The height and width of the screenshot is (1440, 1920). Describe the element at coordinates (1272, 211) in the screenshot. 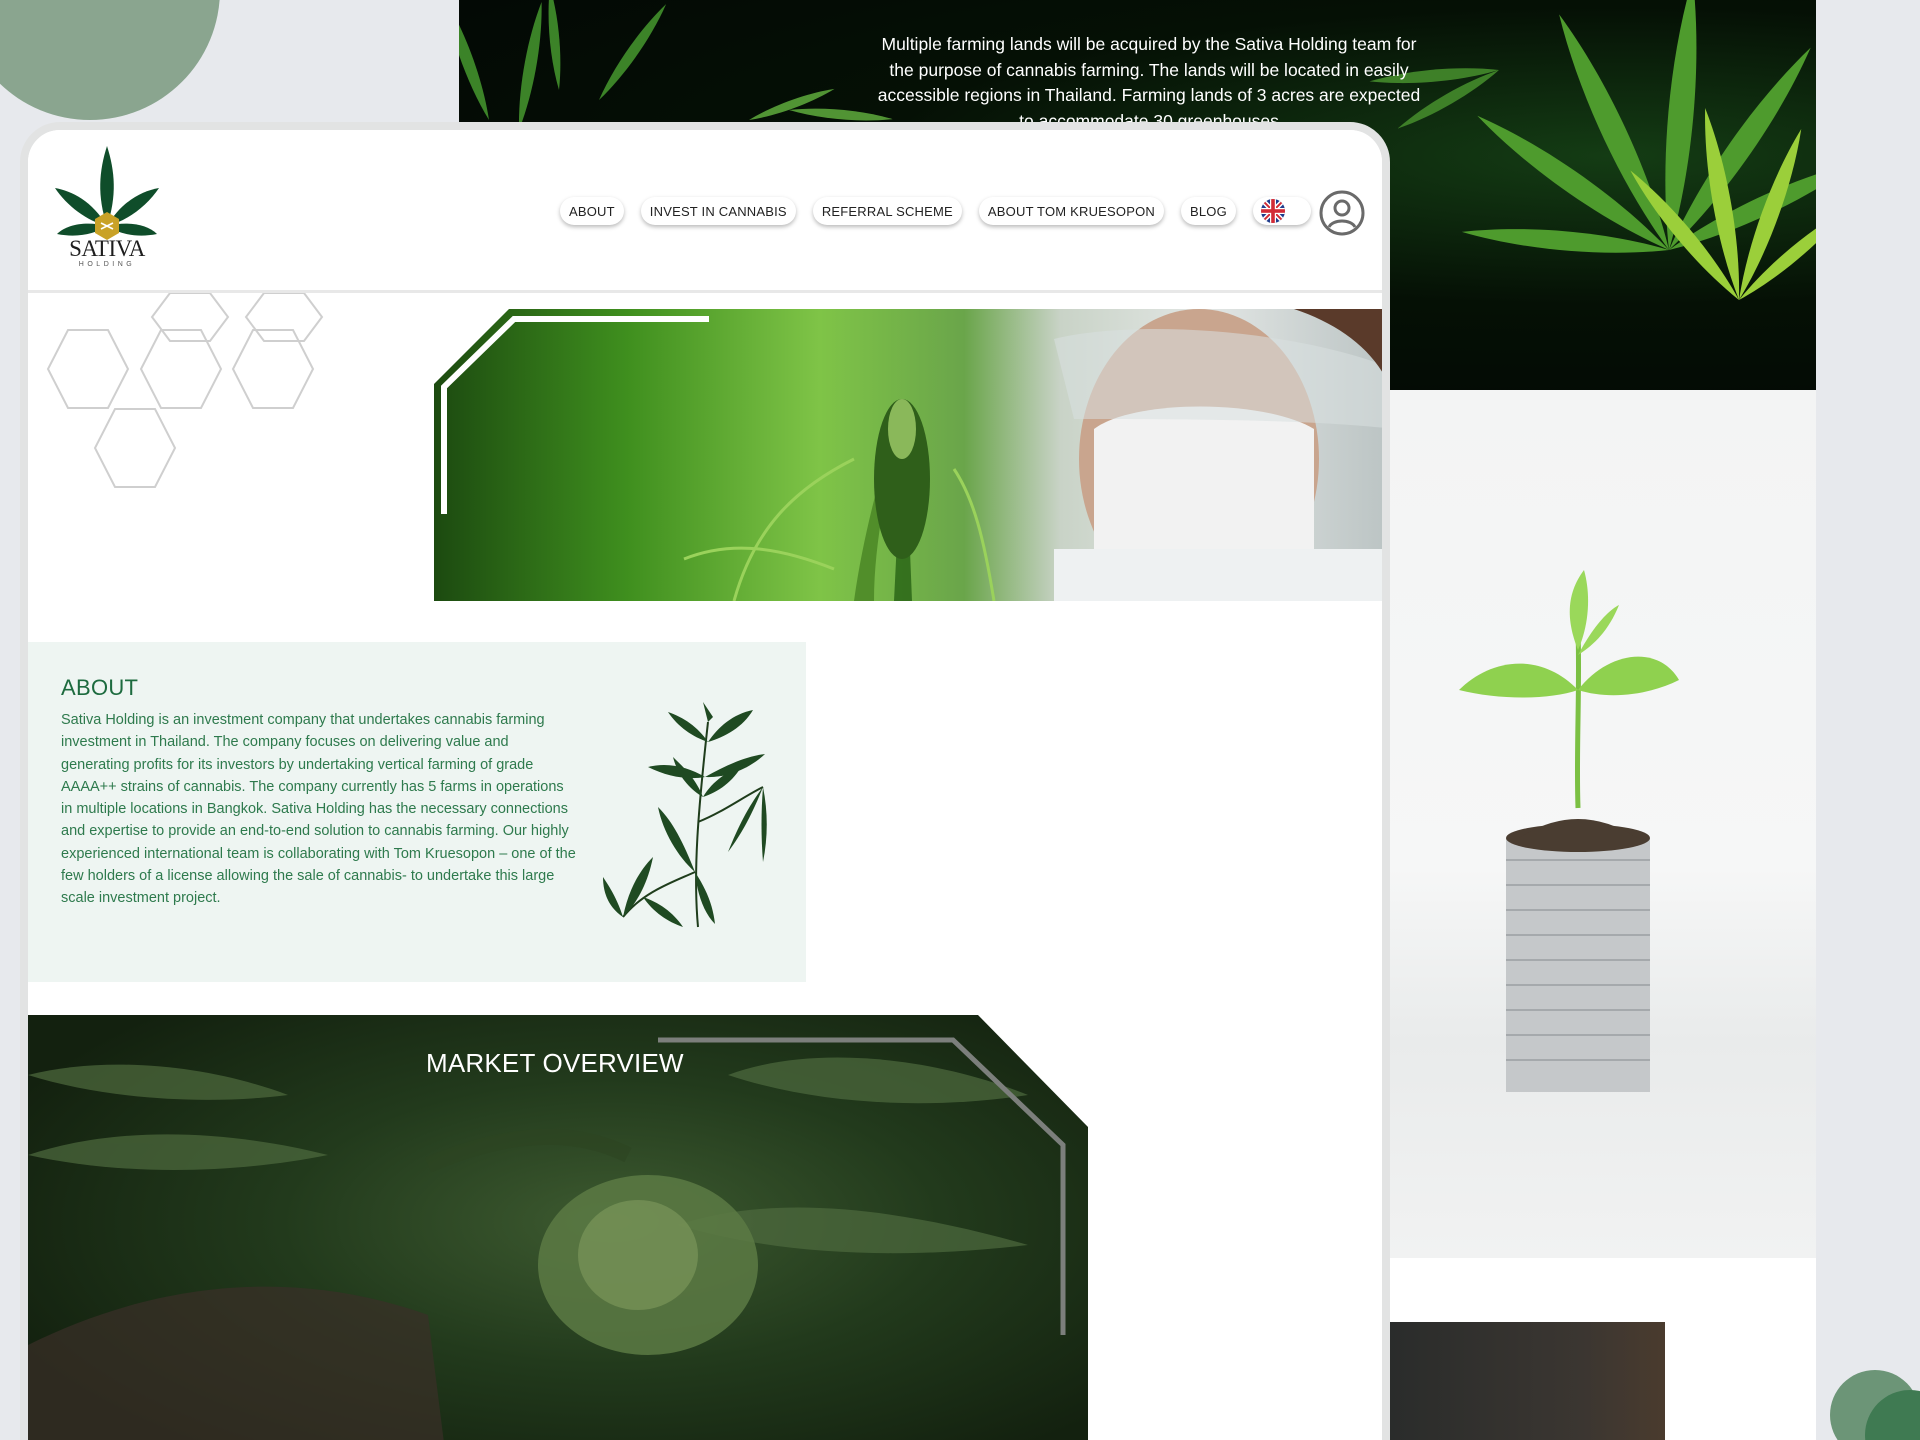

I see `uk-flag-icon` at that location.